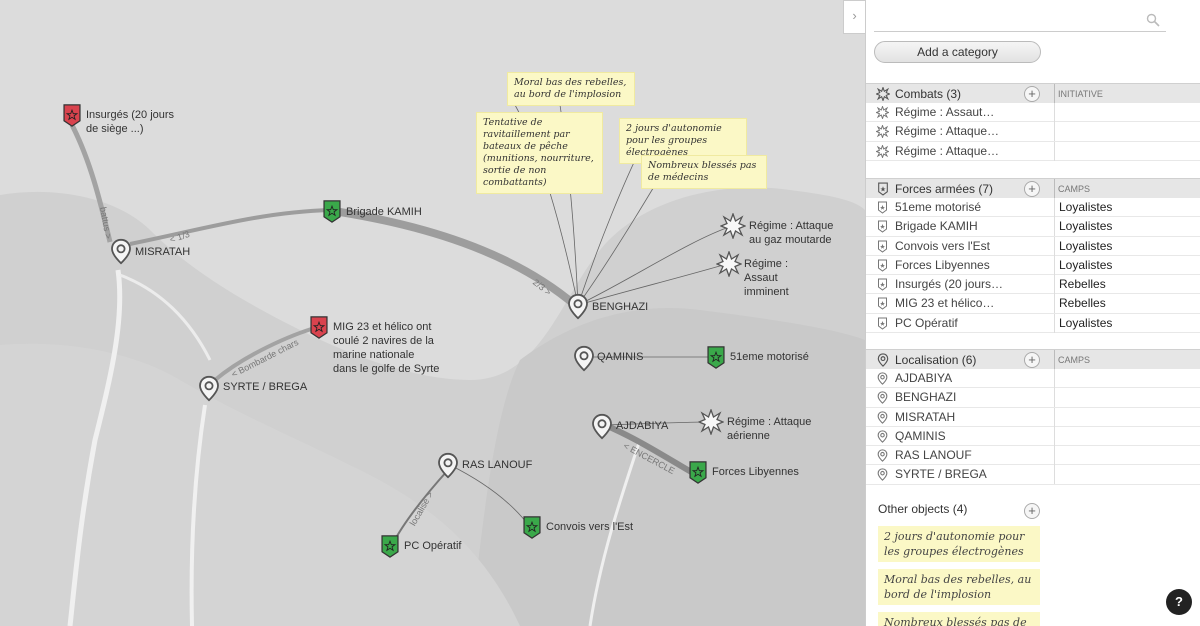 Image resolution: width=1200 pixels, height=626 pixels. Describe the element at coordinates (589, 527) in the screenshot. I see `force-label-convois: Convois vers l'Est` at that location.